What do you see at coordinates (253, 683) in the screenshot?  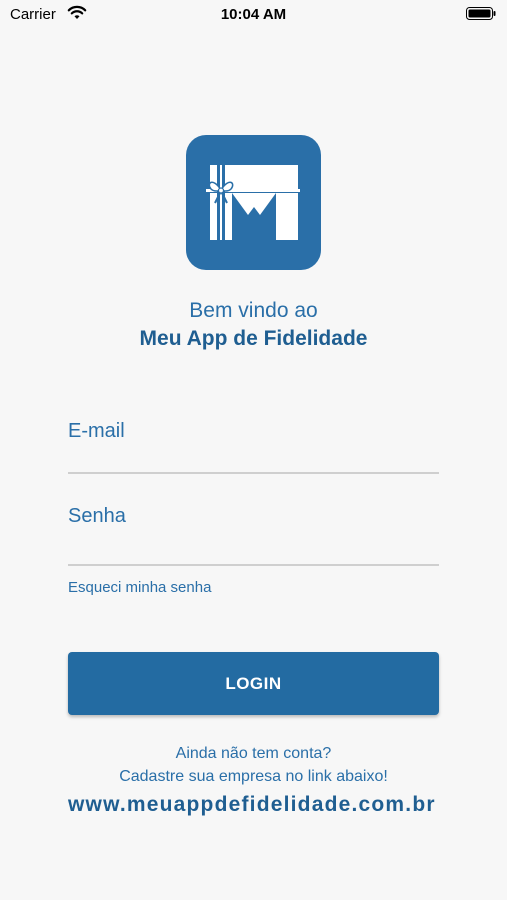 I see `login-button: LOGIN` at bounding box center [253, 683].